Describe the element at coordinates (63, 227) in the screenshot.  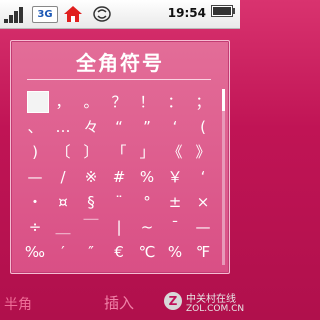
I see `symbol-cell: ＿` at that location.